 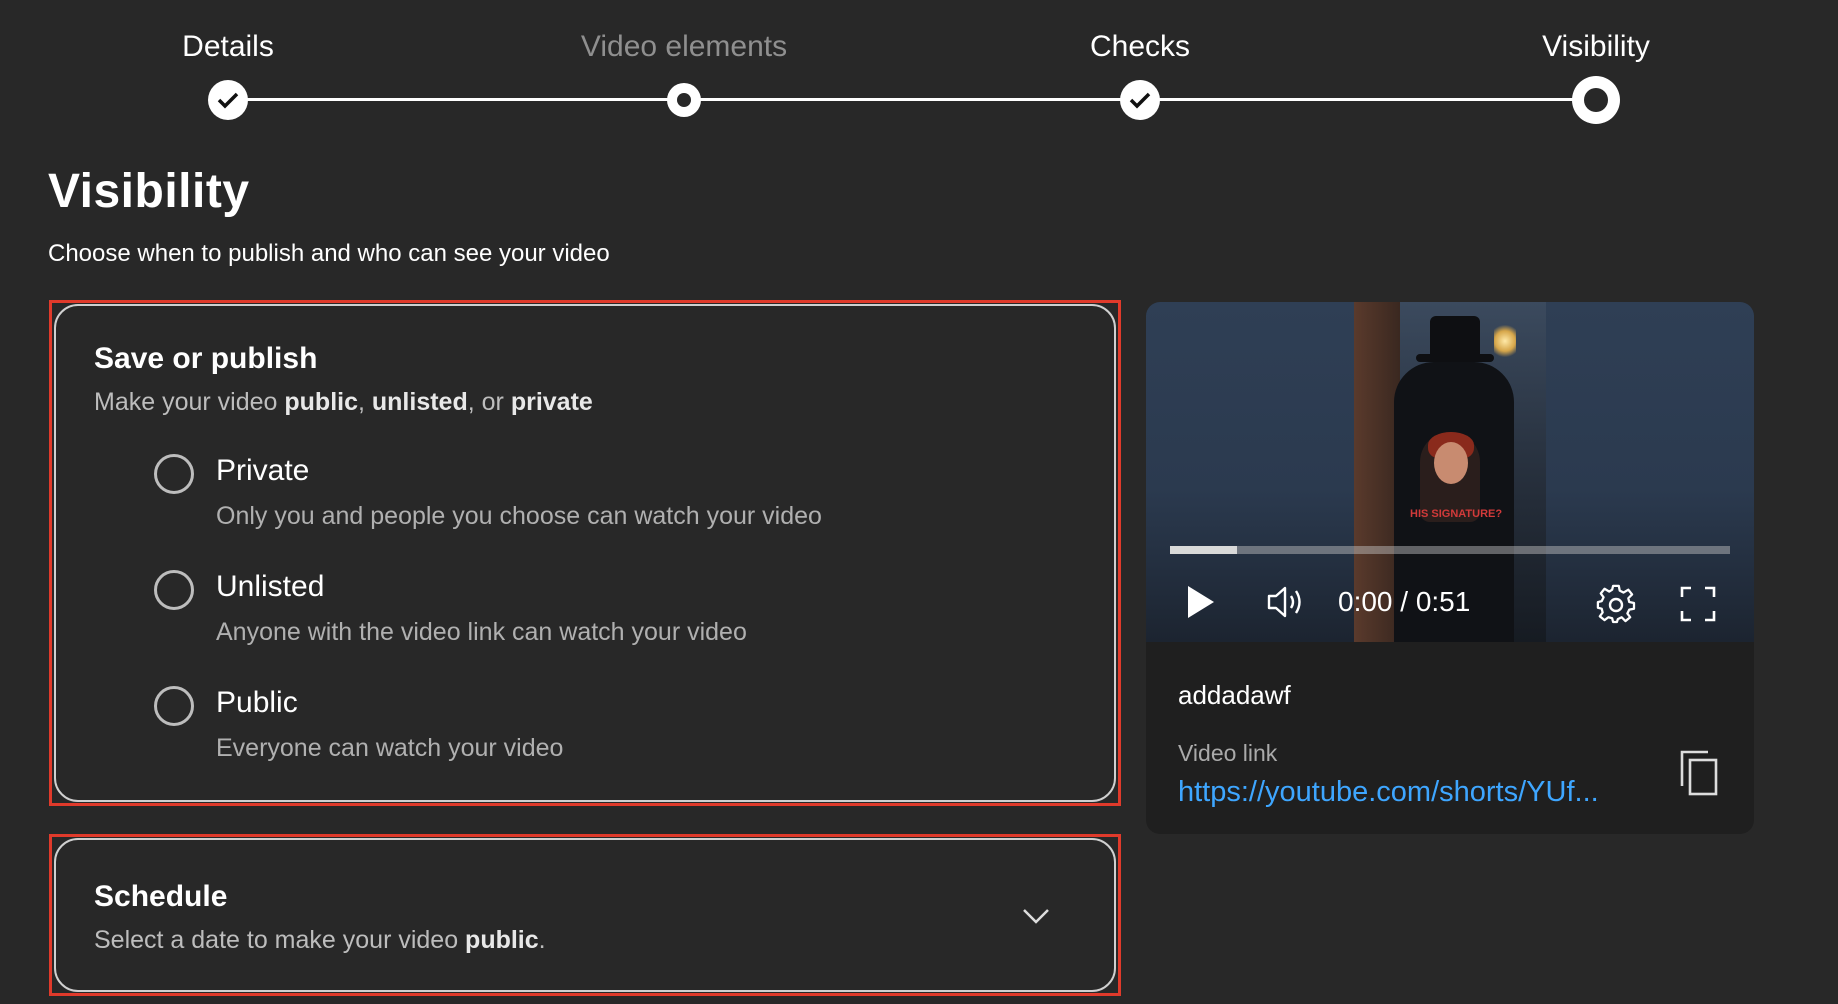 I want to click on step-node-video-elements, so click(x=684, y=100).